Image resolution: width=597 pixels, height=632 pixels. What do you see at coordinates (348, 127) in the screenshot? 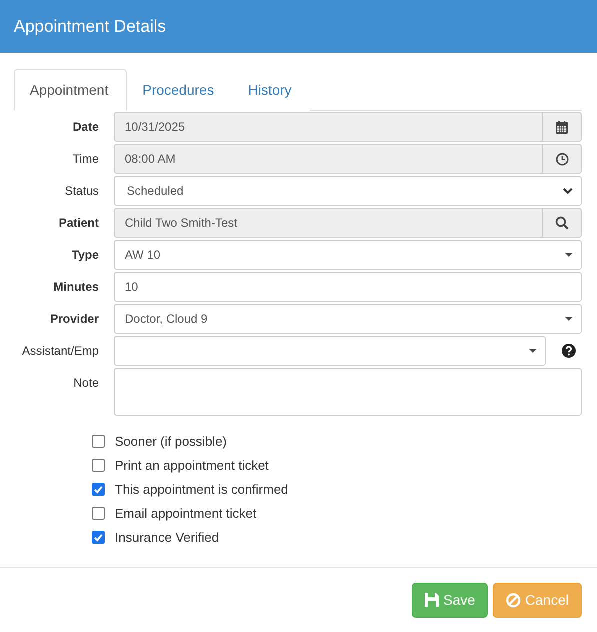
I see `input-field: 10/31/2025` at bounding box center [348, 127].